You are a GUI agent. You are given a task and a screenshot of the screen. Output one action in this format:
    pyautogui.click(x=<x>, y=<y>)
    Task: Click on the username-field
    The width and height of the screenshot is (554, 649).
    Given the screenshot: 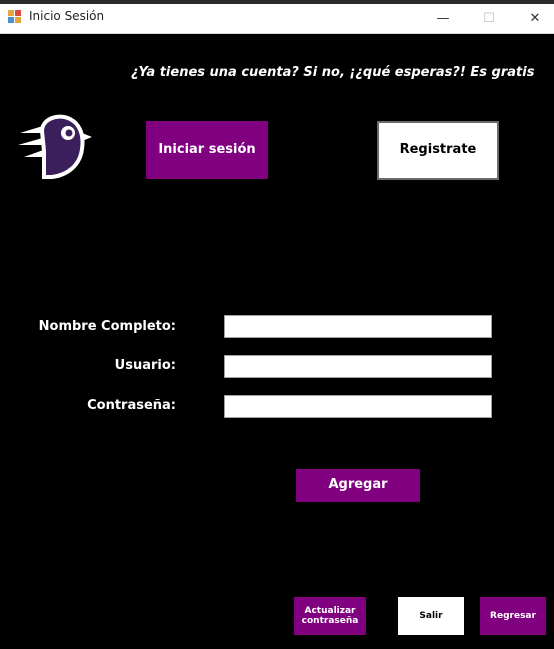 What is the action you would take?
    pyautogui.click(x=358, y=366)
    